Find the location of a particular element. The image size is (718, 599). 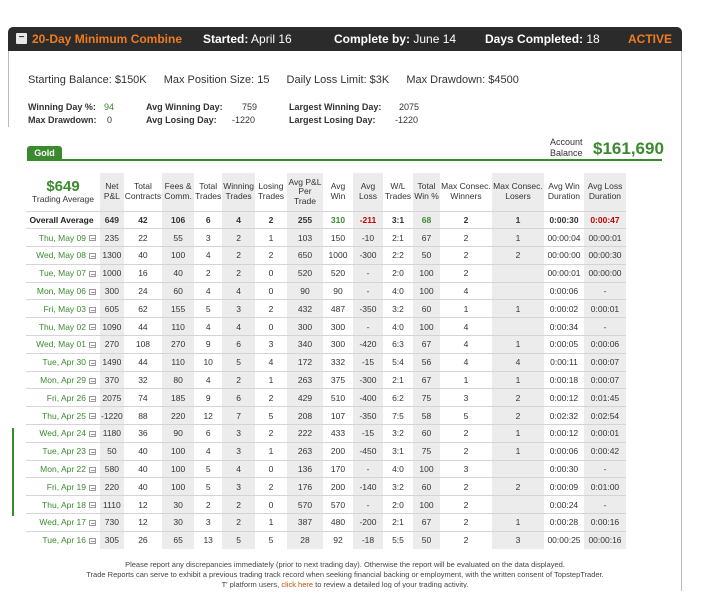

date-link: Tue, Apr 30 is located at coordinates (64, 362).